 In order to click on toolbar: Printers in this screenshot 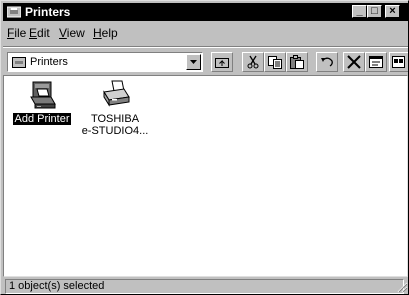, I will do `click(205, 62)`.